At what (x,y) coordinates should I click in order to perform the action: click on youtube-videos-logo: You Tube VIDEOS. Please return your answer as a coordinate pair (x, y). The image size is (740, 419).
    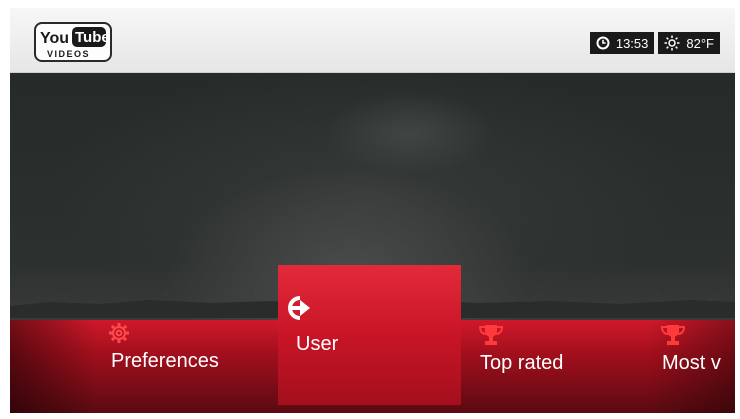
    Looking at the image, I should click on (73, 42).